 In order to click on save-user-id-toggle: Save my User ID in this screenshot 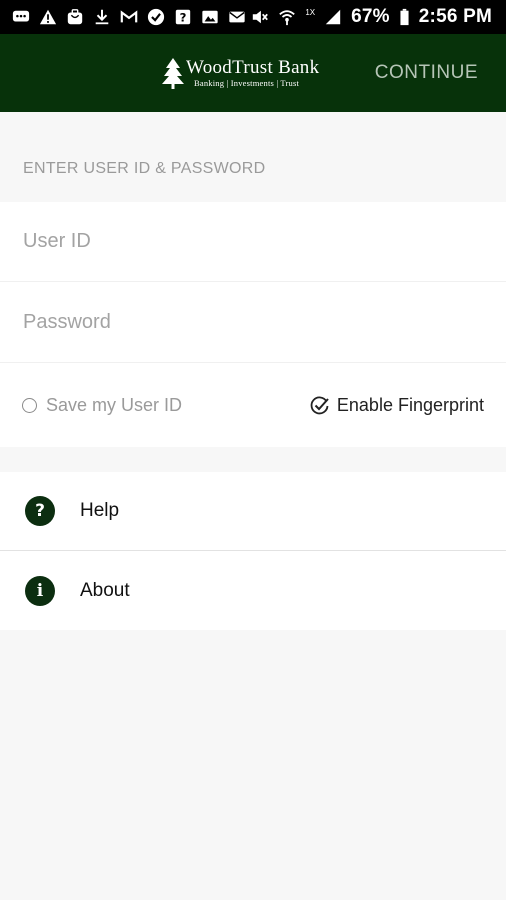, I will do `click(102, 405)`.